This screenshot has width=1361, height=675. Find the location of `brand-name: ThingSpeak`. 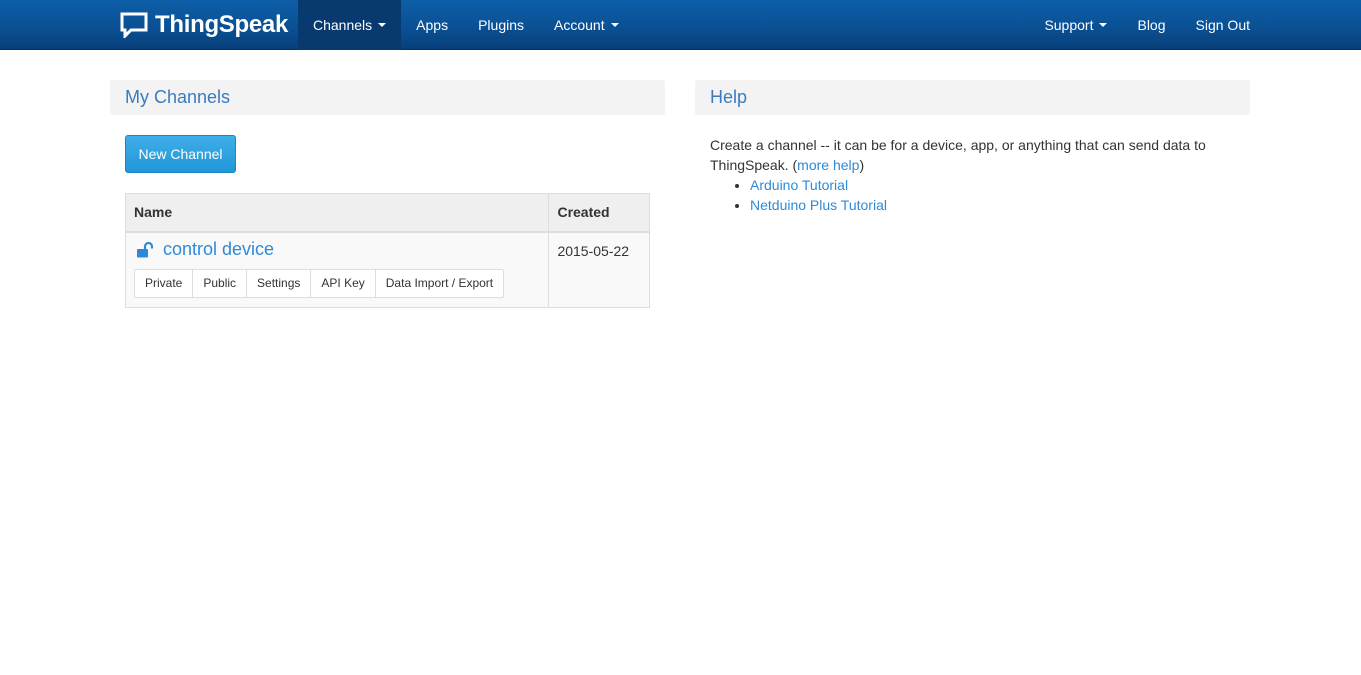

brand-name: ThingSpeak is located at coordinates (222, 24).